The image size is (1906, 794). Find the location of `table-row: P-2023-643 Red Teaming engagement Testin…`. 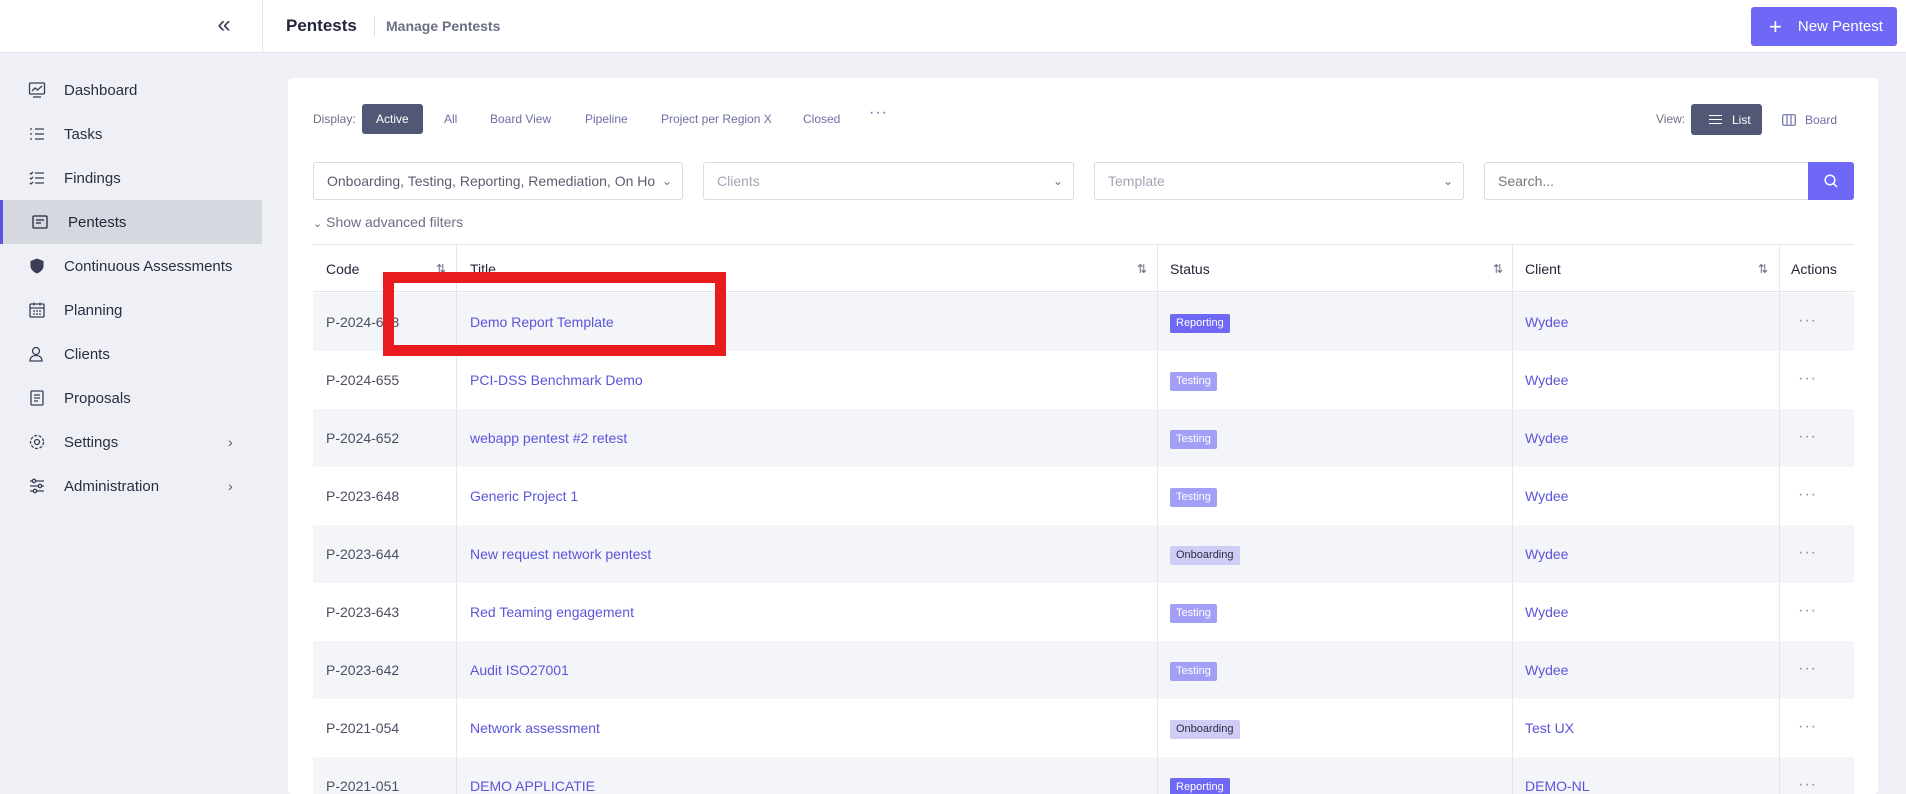

table-row: P-2023-643 Red Teaming engagement Testin… is located at coordinates (1083, 612).